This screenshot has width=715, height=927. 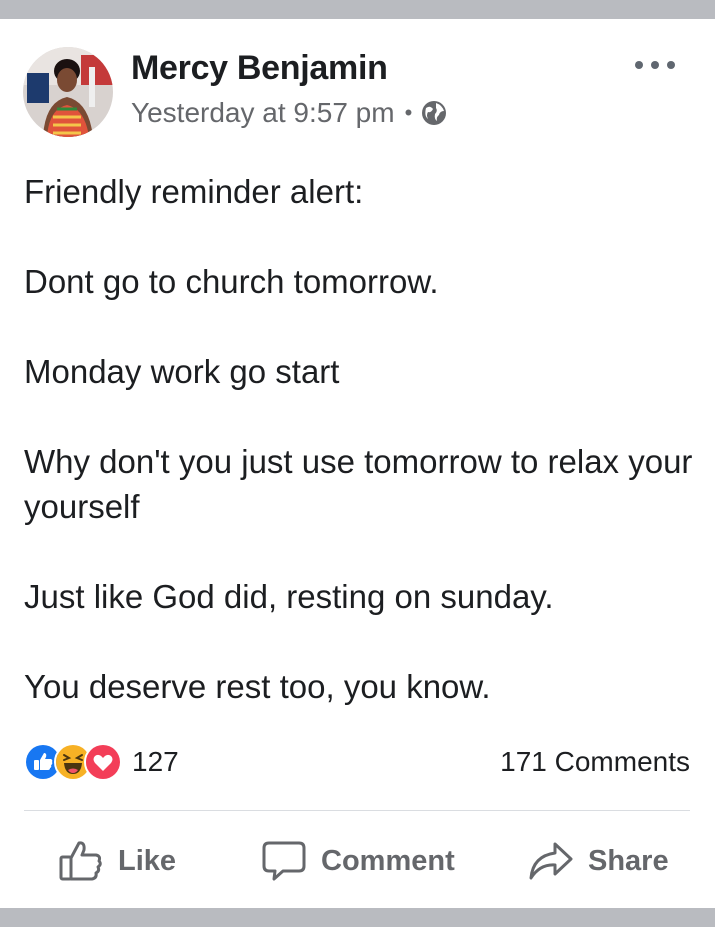 I want to click on reaction-count: 127, so click(x=155, y=761).